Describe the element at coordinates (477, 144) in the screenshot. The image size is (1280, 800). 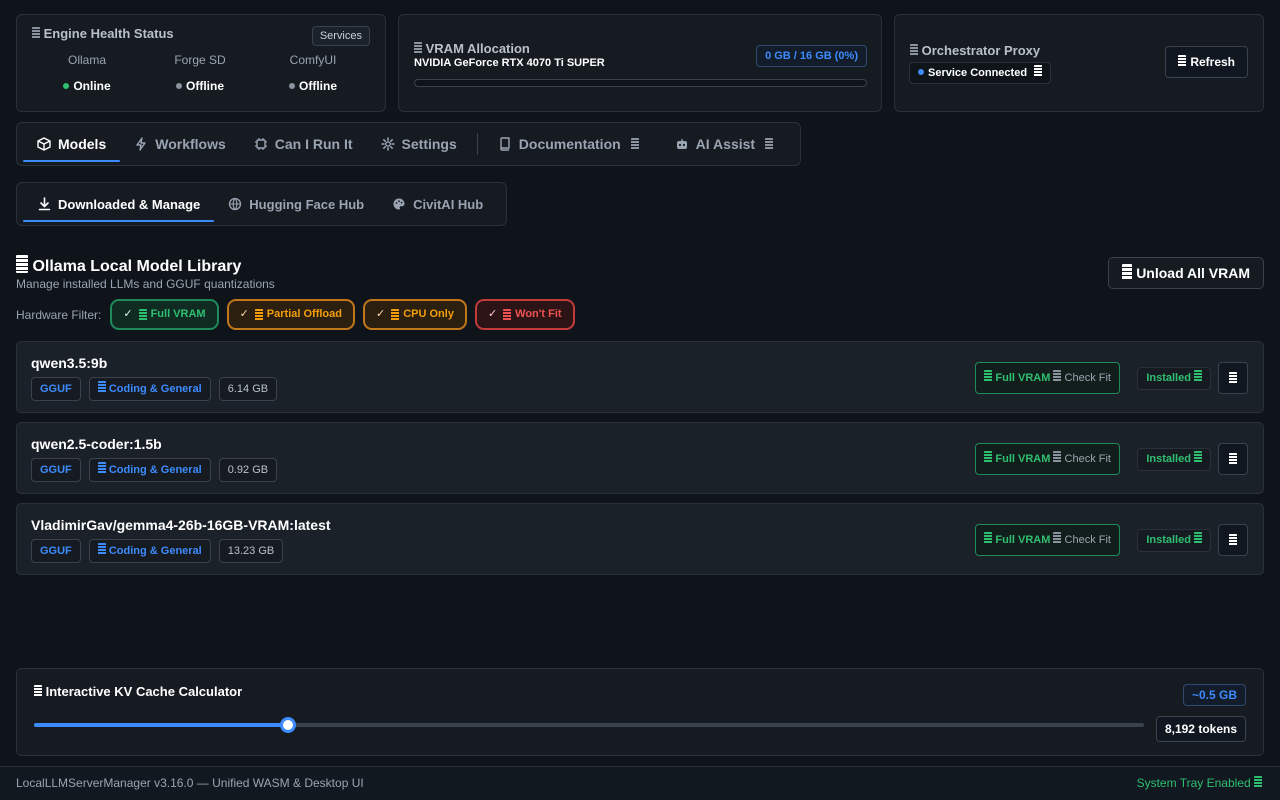
I see `nav-divider` at that location.